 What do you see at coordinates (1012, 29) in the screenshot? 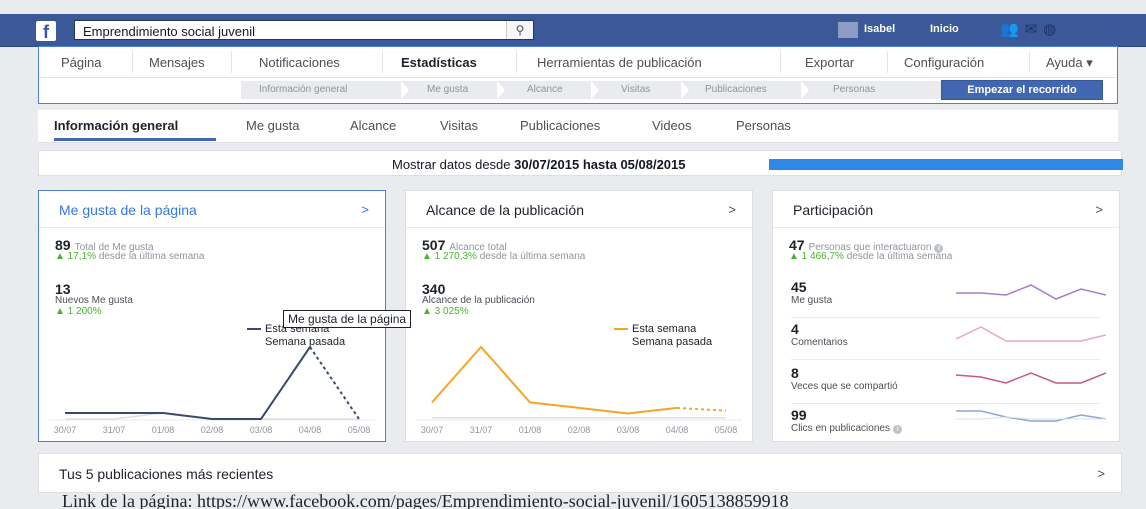
I see `friends-icon: 👥` at bounding box center [1012, 29].